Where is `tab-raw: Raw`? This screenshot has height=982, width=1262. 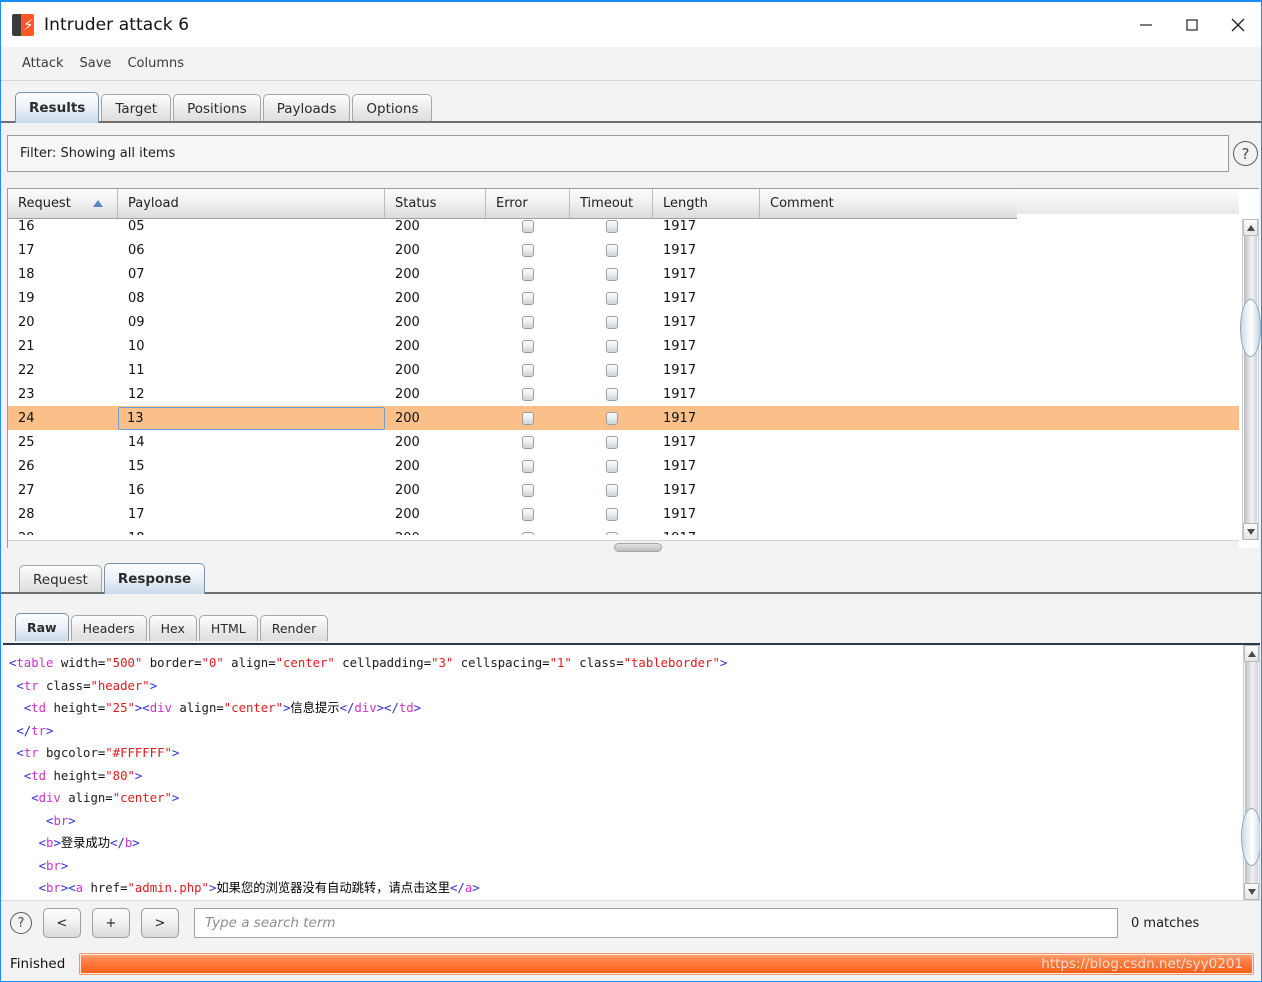 tab-raw: Raw is located at coordinates (42, 627).